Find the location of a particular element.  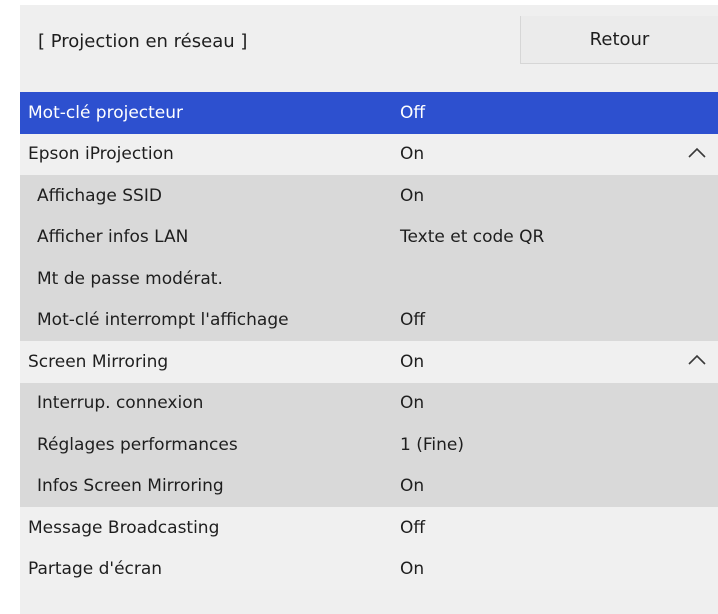

menu-row-interrup-connexion: Interrup. connexion On is located at coordinates (369, 403).